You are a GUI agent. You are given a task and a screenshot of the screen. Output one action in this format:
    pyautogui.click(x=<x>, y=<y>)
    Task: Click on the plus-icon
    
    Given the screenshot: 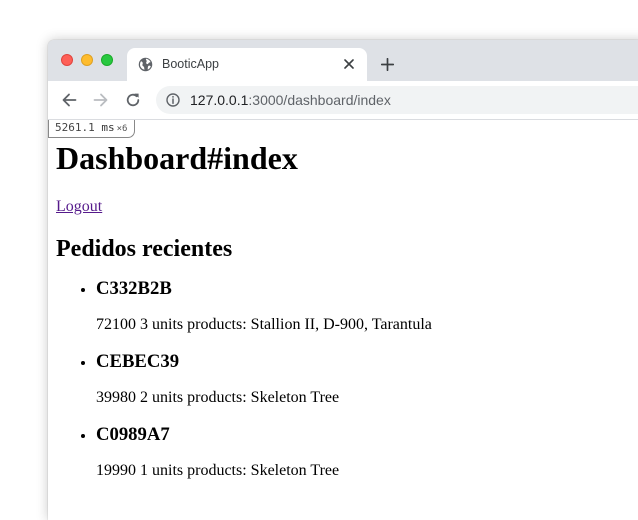 What is the action you would take?
    pyautogui.click(x=387, y=64)
    